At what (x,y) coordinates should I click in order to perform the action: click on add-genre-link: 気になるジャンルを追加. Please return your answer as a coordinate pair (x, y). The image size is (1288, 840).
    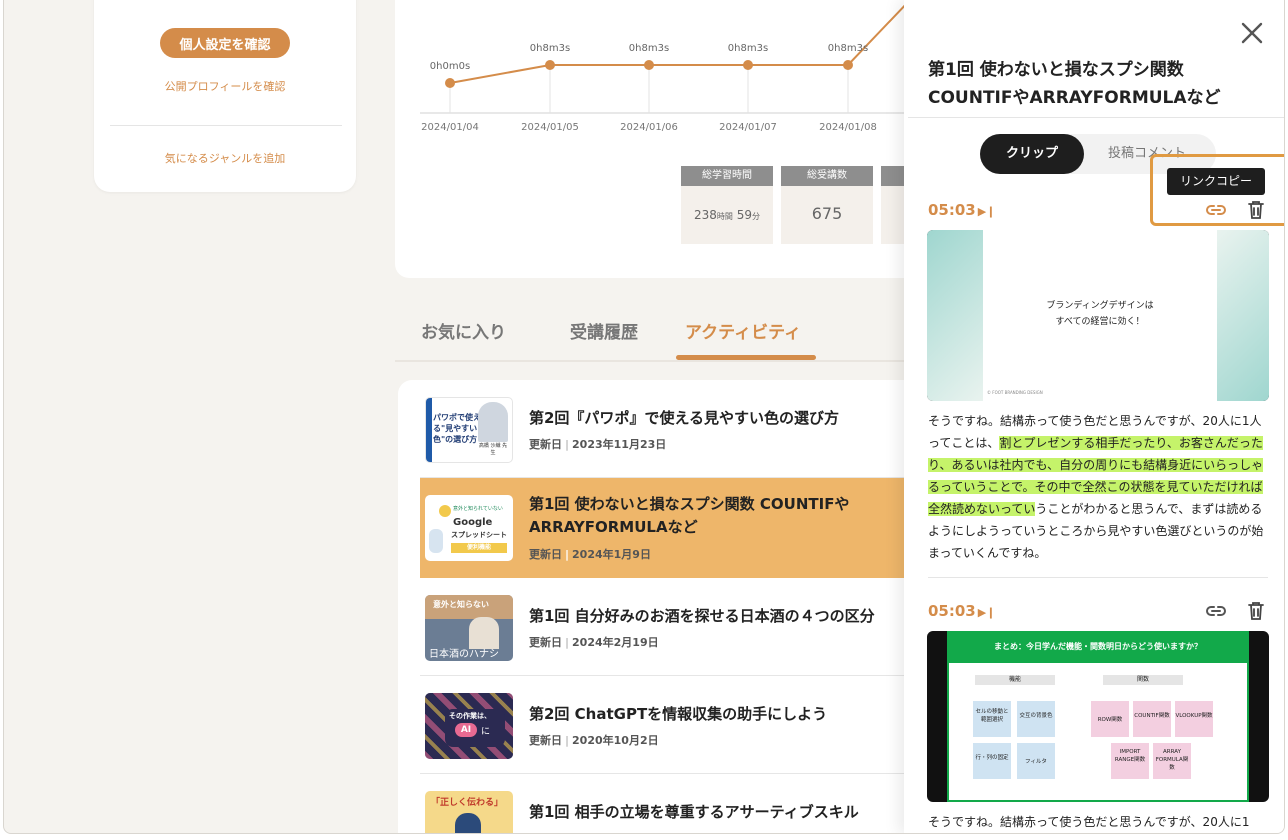
    Looking at the image, I should click on (225, 158).